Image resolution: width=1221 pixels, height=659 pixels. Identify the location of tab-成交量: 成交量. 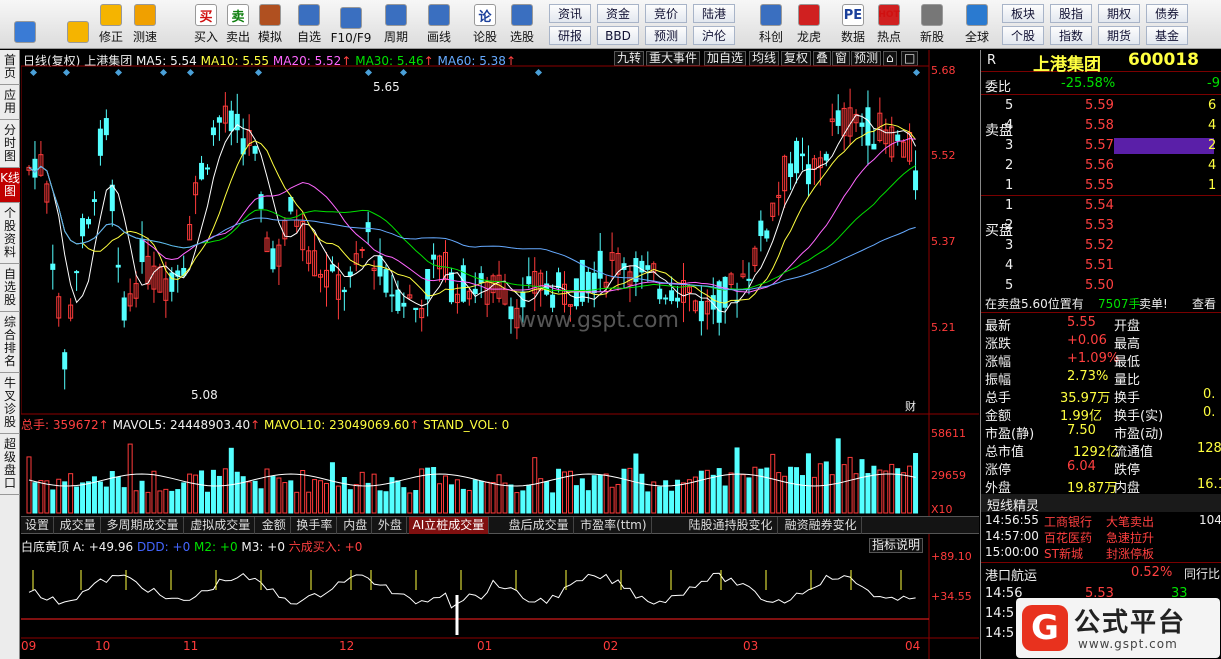
(78, 525).